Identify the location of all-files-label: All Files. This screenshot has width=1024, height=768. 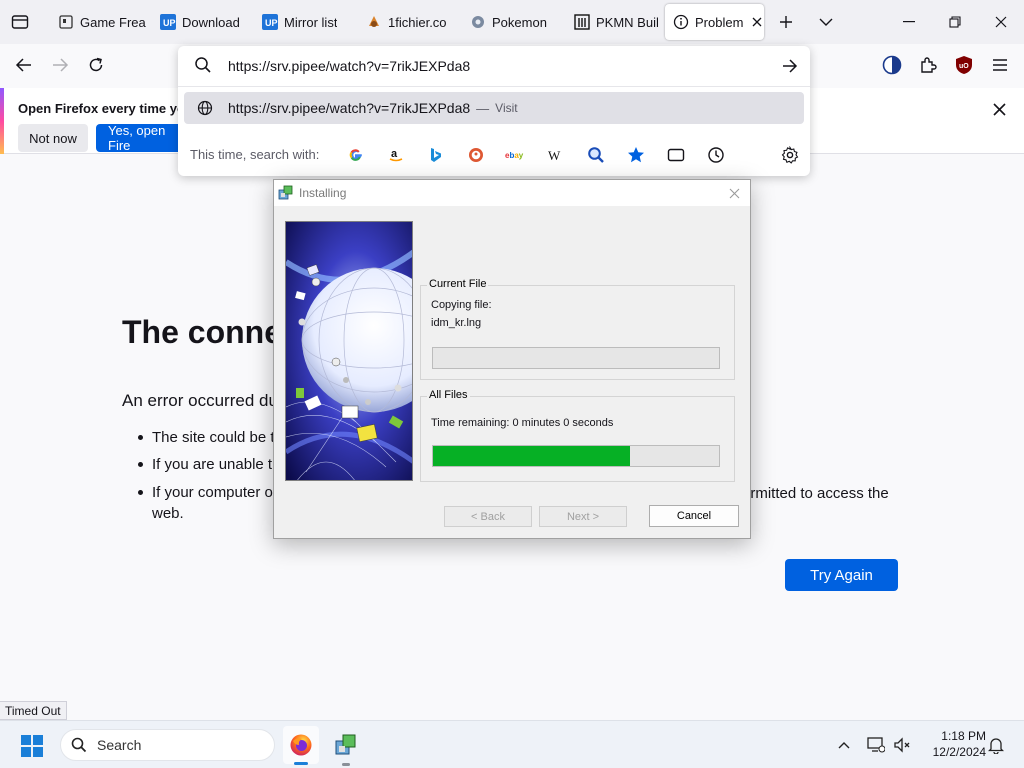
(448, 395).